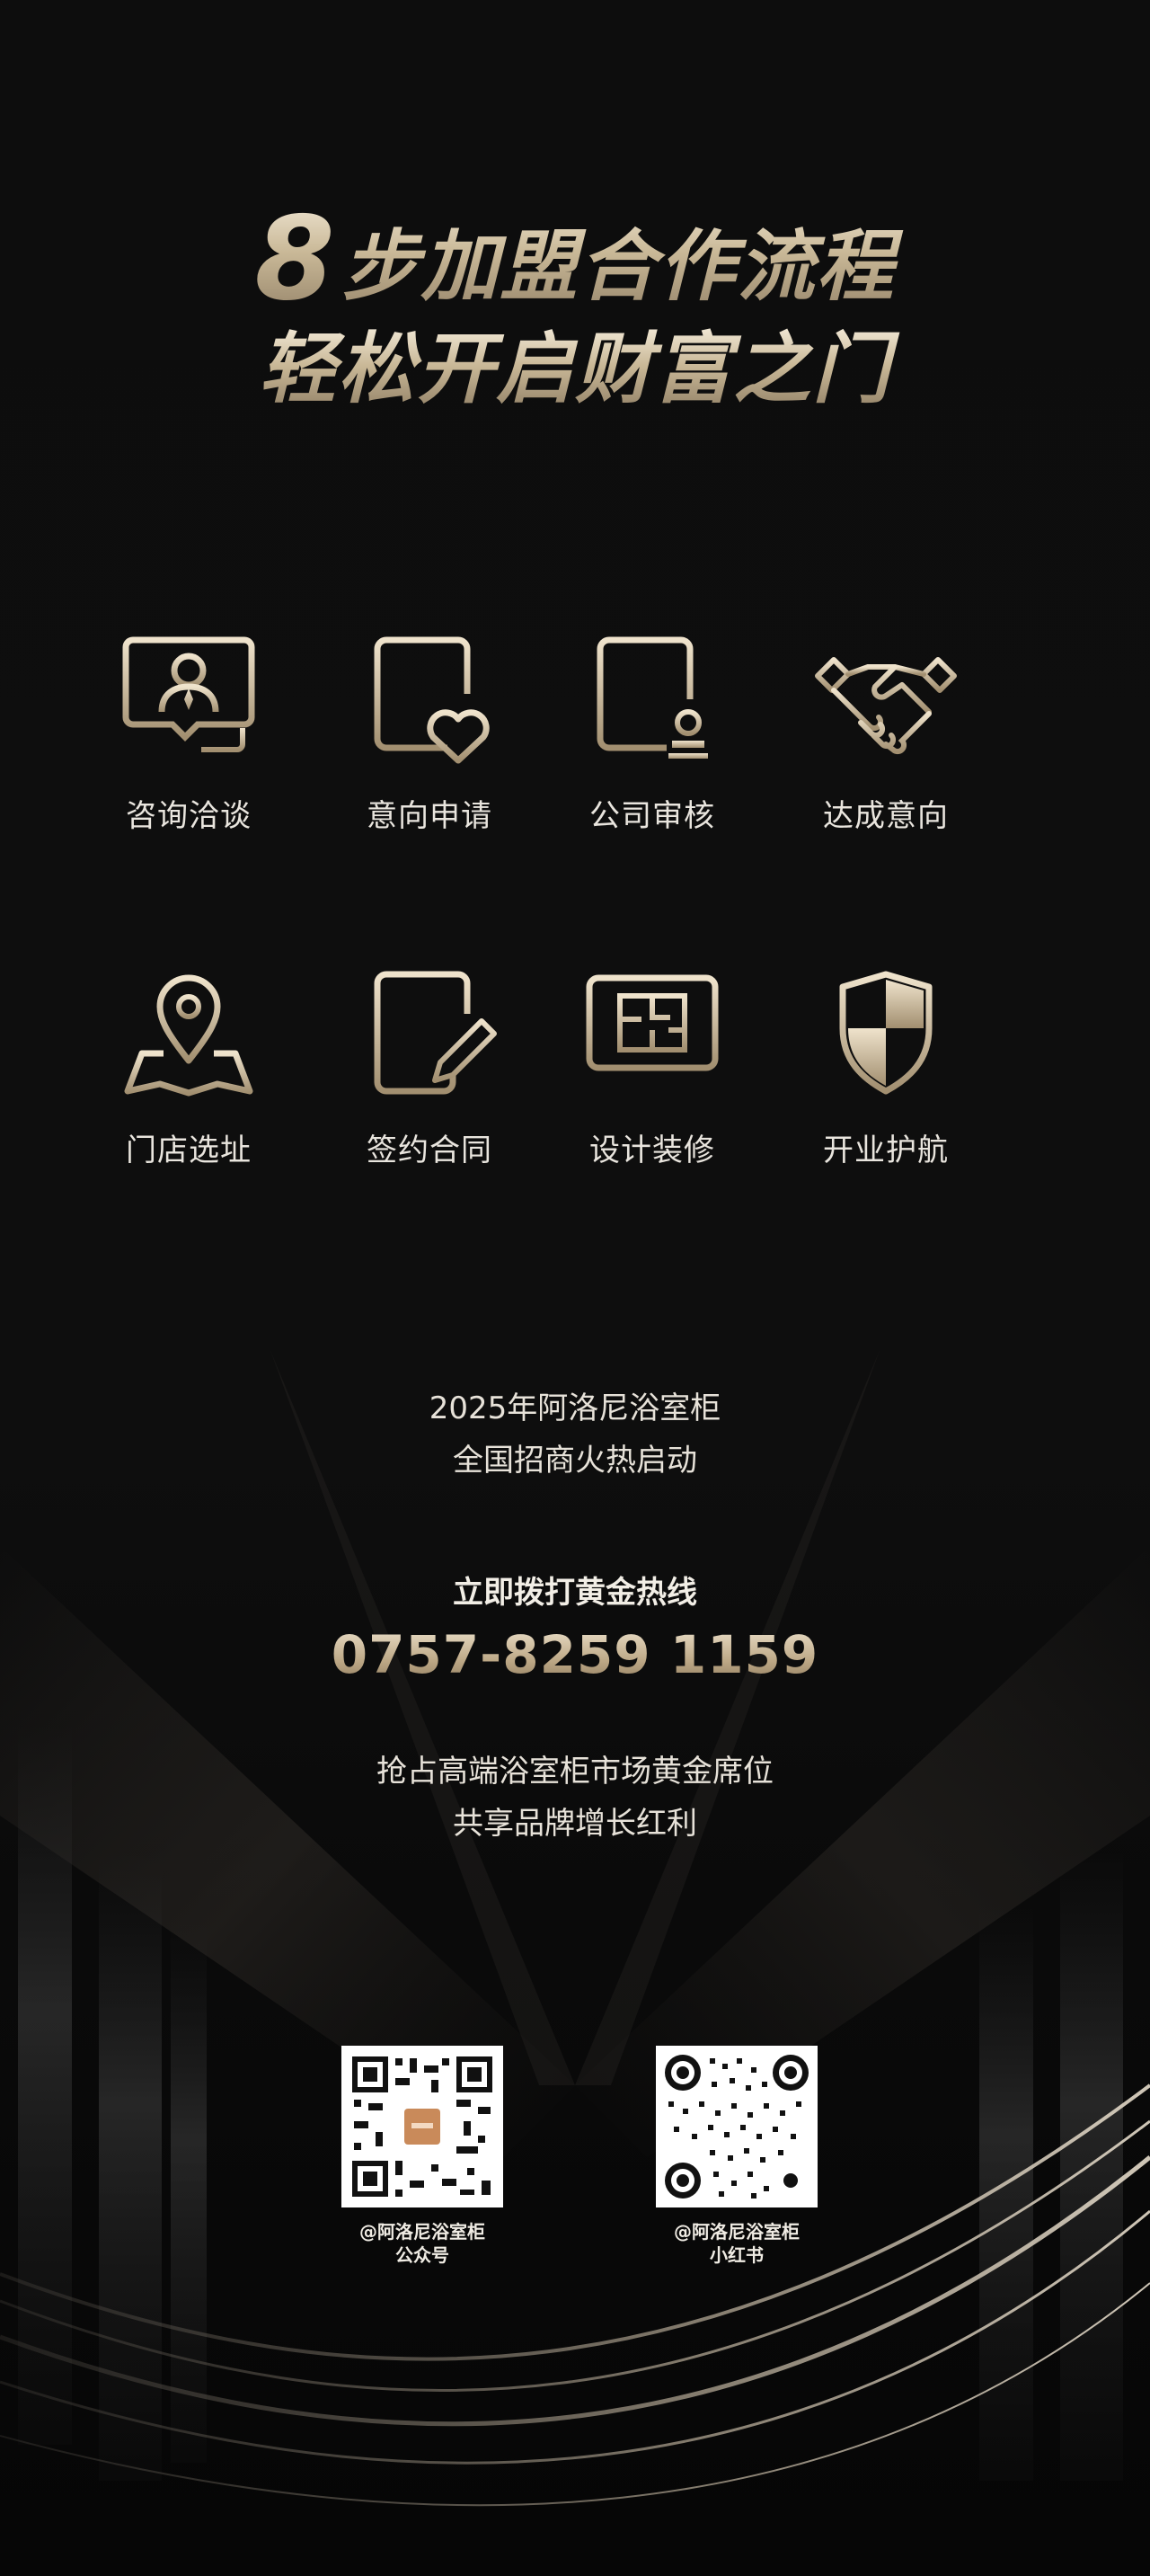 This screenshot has height=2576, width=1150. Describe the element at coordinates (575, 1593) in the screenshot. I see `hotline-title: 立即拨打黄金热线` at that location.